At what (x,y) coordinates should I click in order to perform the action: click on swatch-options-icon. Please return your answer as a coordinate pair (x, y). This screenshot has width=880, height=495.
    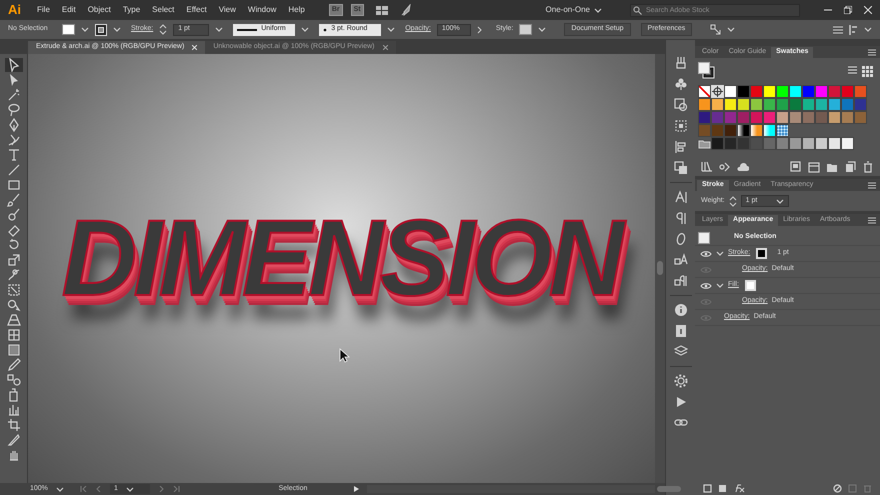
    Looking at the image, I should click on (796, 167).